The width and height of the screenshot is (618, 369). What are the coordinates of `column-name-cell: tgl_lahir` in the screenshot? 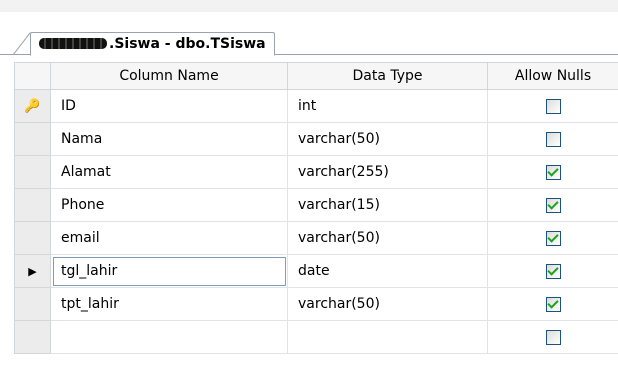 It's located at (169, 271).